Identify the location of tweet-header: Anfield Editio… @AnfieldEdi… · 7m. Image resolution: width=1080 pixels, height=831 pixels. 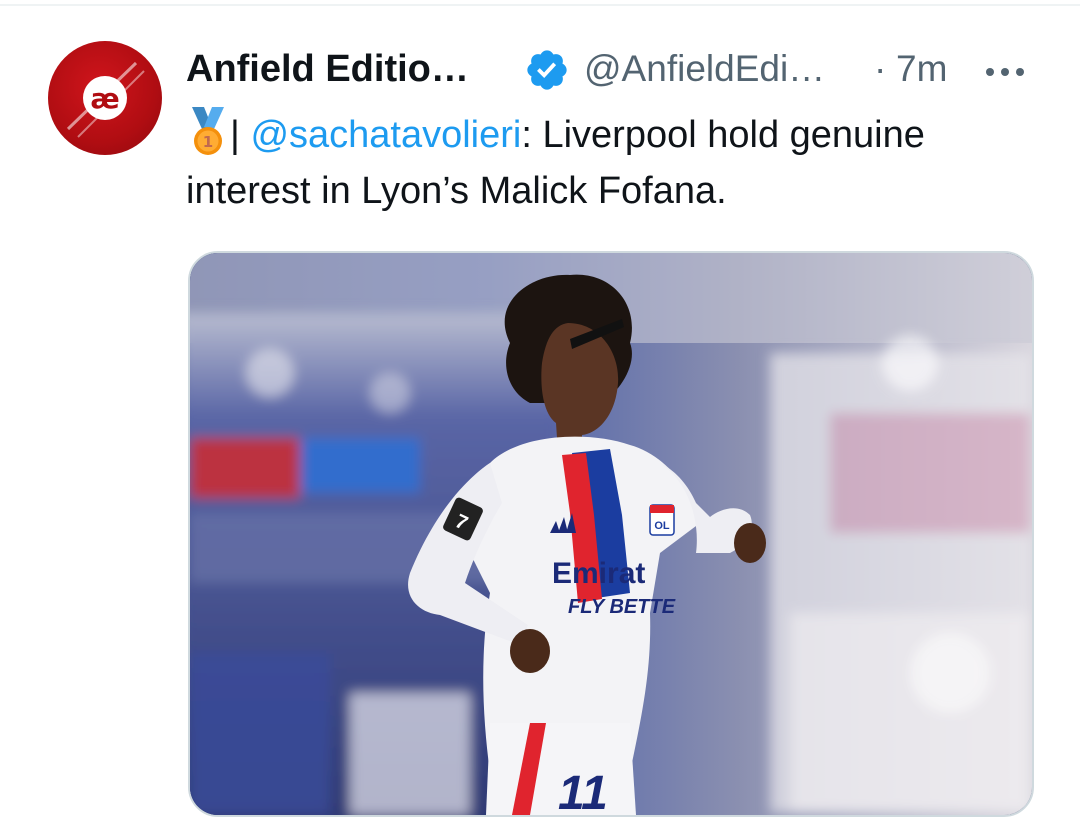
(611, 70).